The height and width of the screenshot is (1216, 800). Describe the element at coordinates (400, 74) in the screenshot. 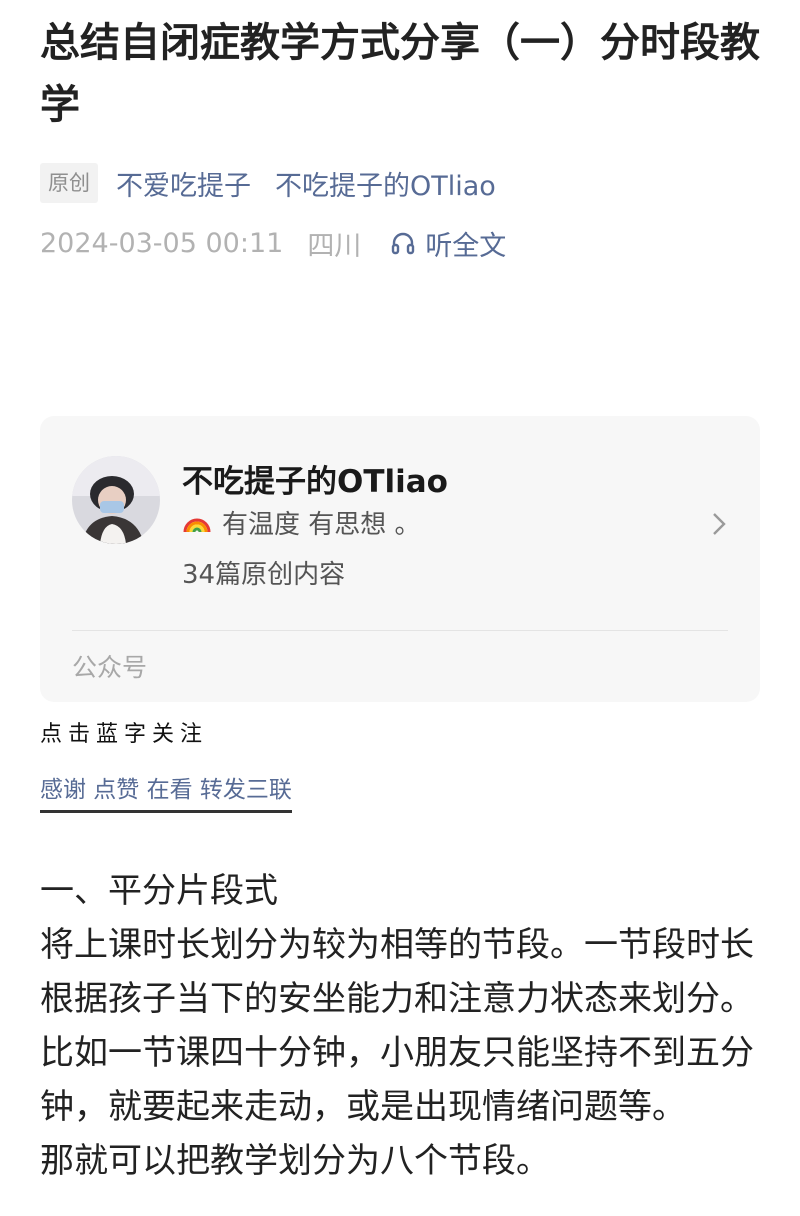

I see `article-title: 总结自闭症教学方式分享（一）分时段教学` at that location.